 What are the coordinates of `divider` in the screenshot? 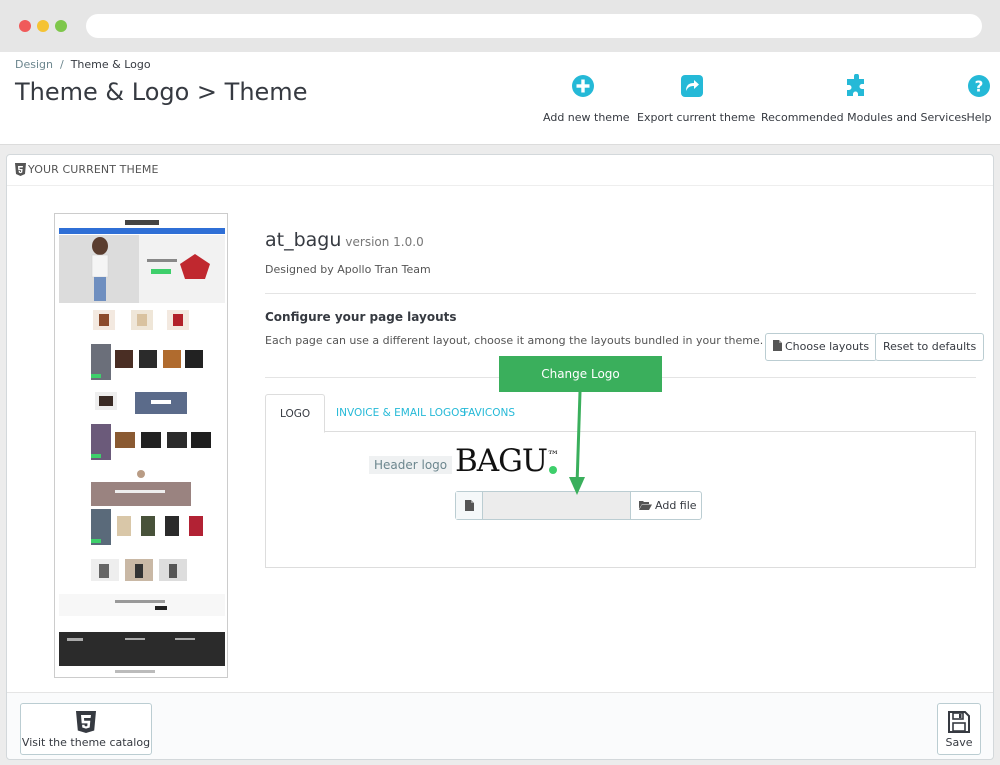 It's located at (620, 293).